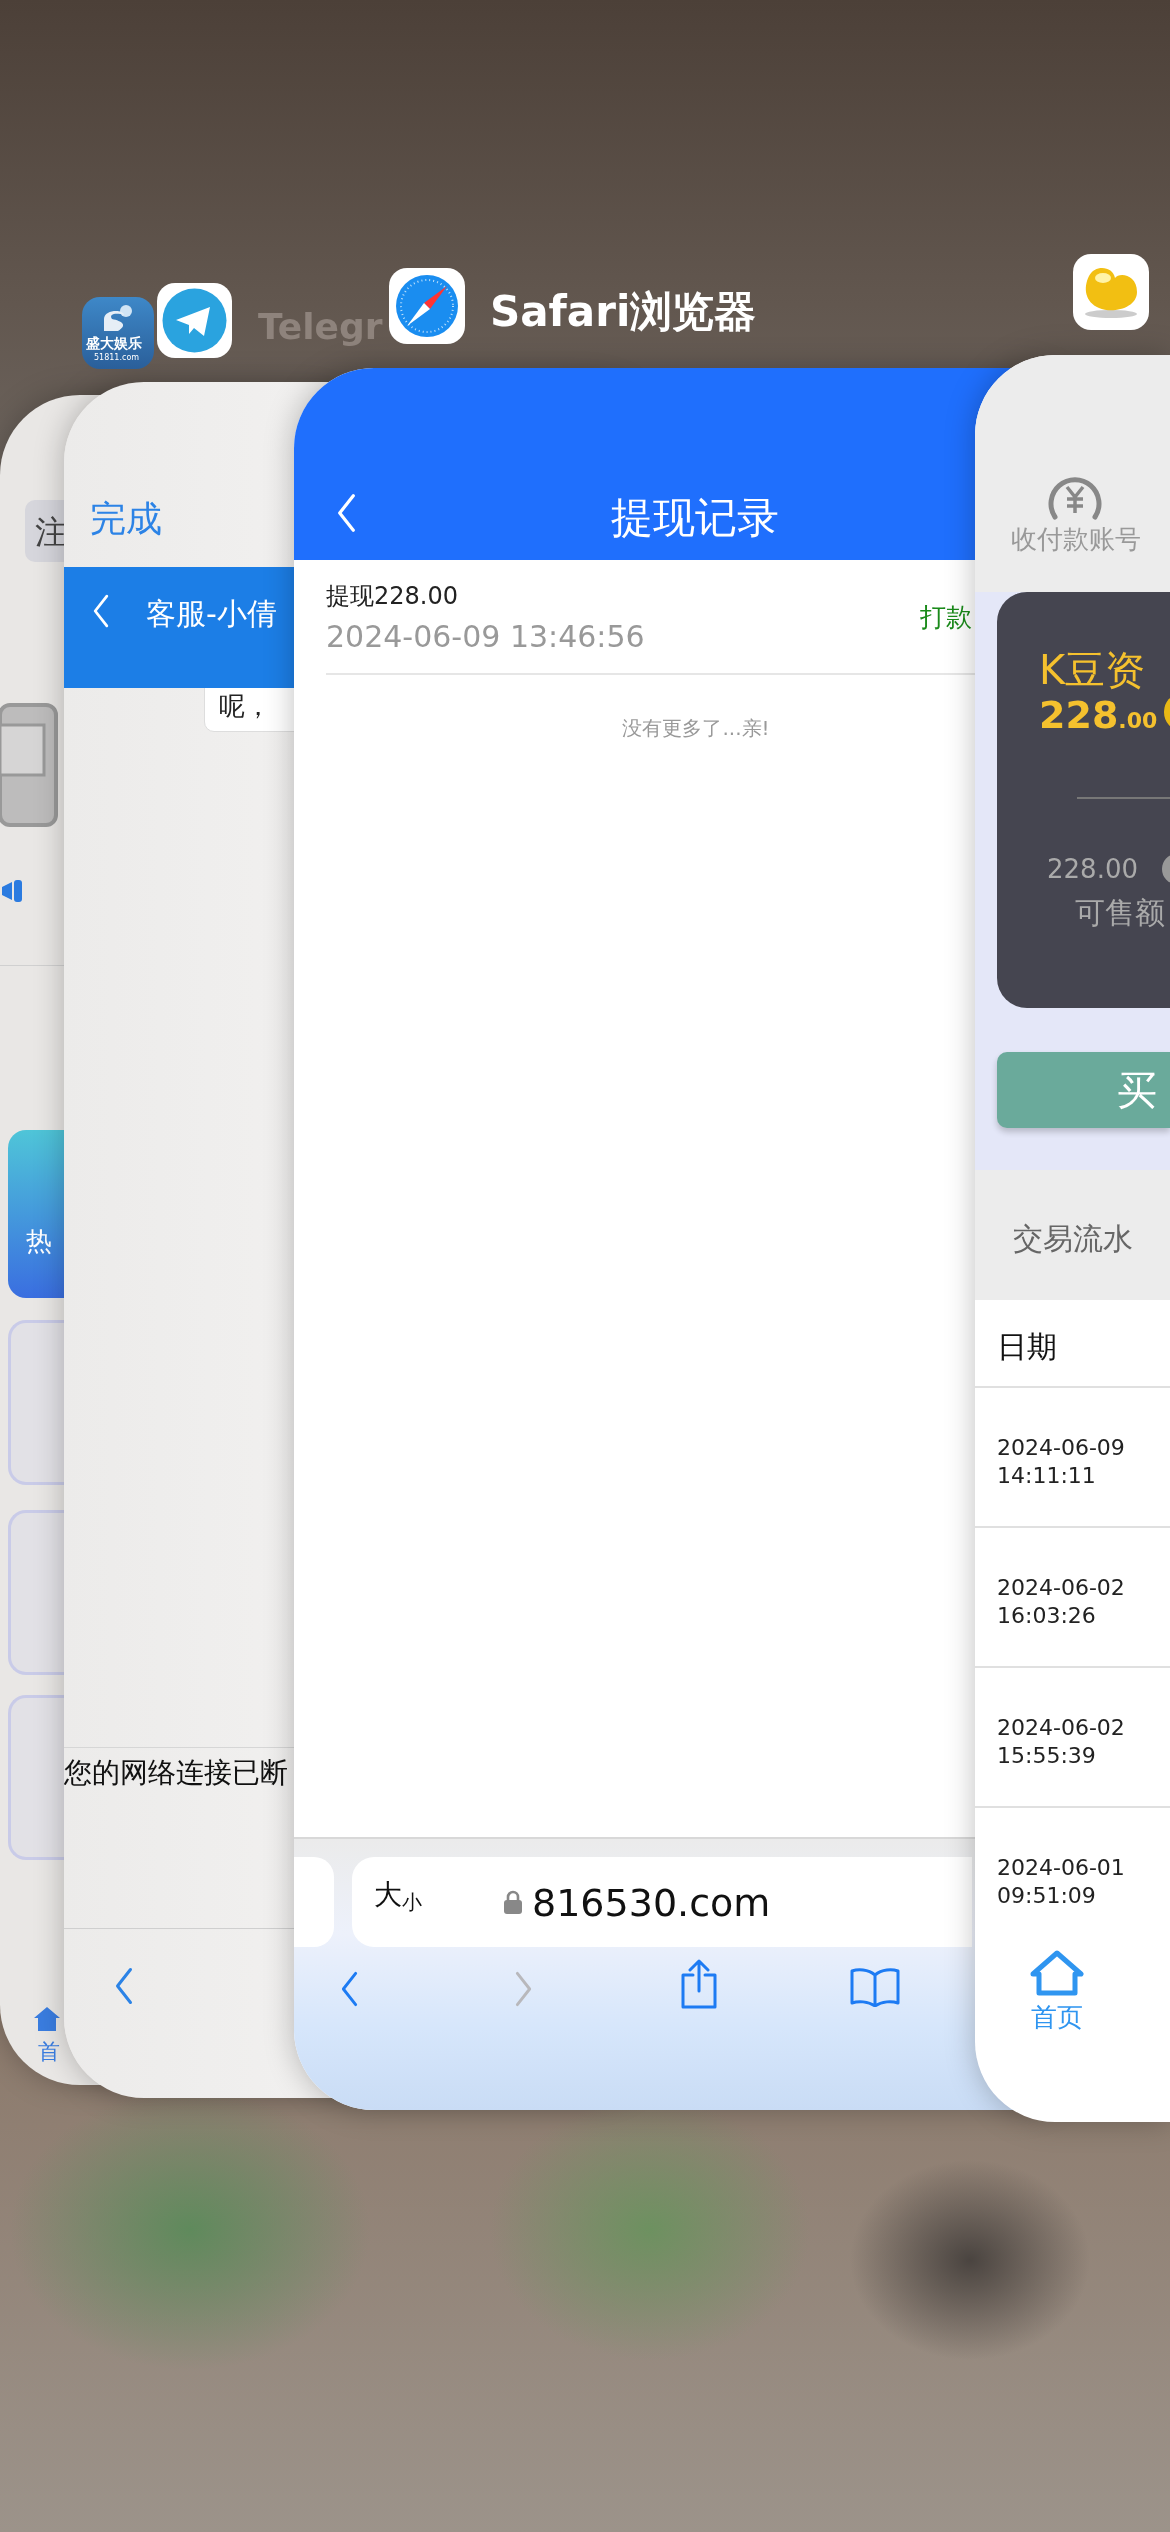 Image resolution: width=1170 pixels, height=2532 pixels. I want to click on time-cell: 15:55:39, so click(1046, 1756).